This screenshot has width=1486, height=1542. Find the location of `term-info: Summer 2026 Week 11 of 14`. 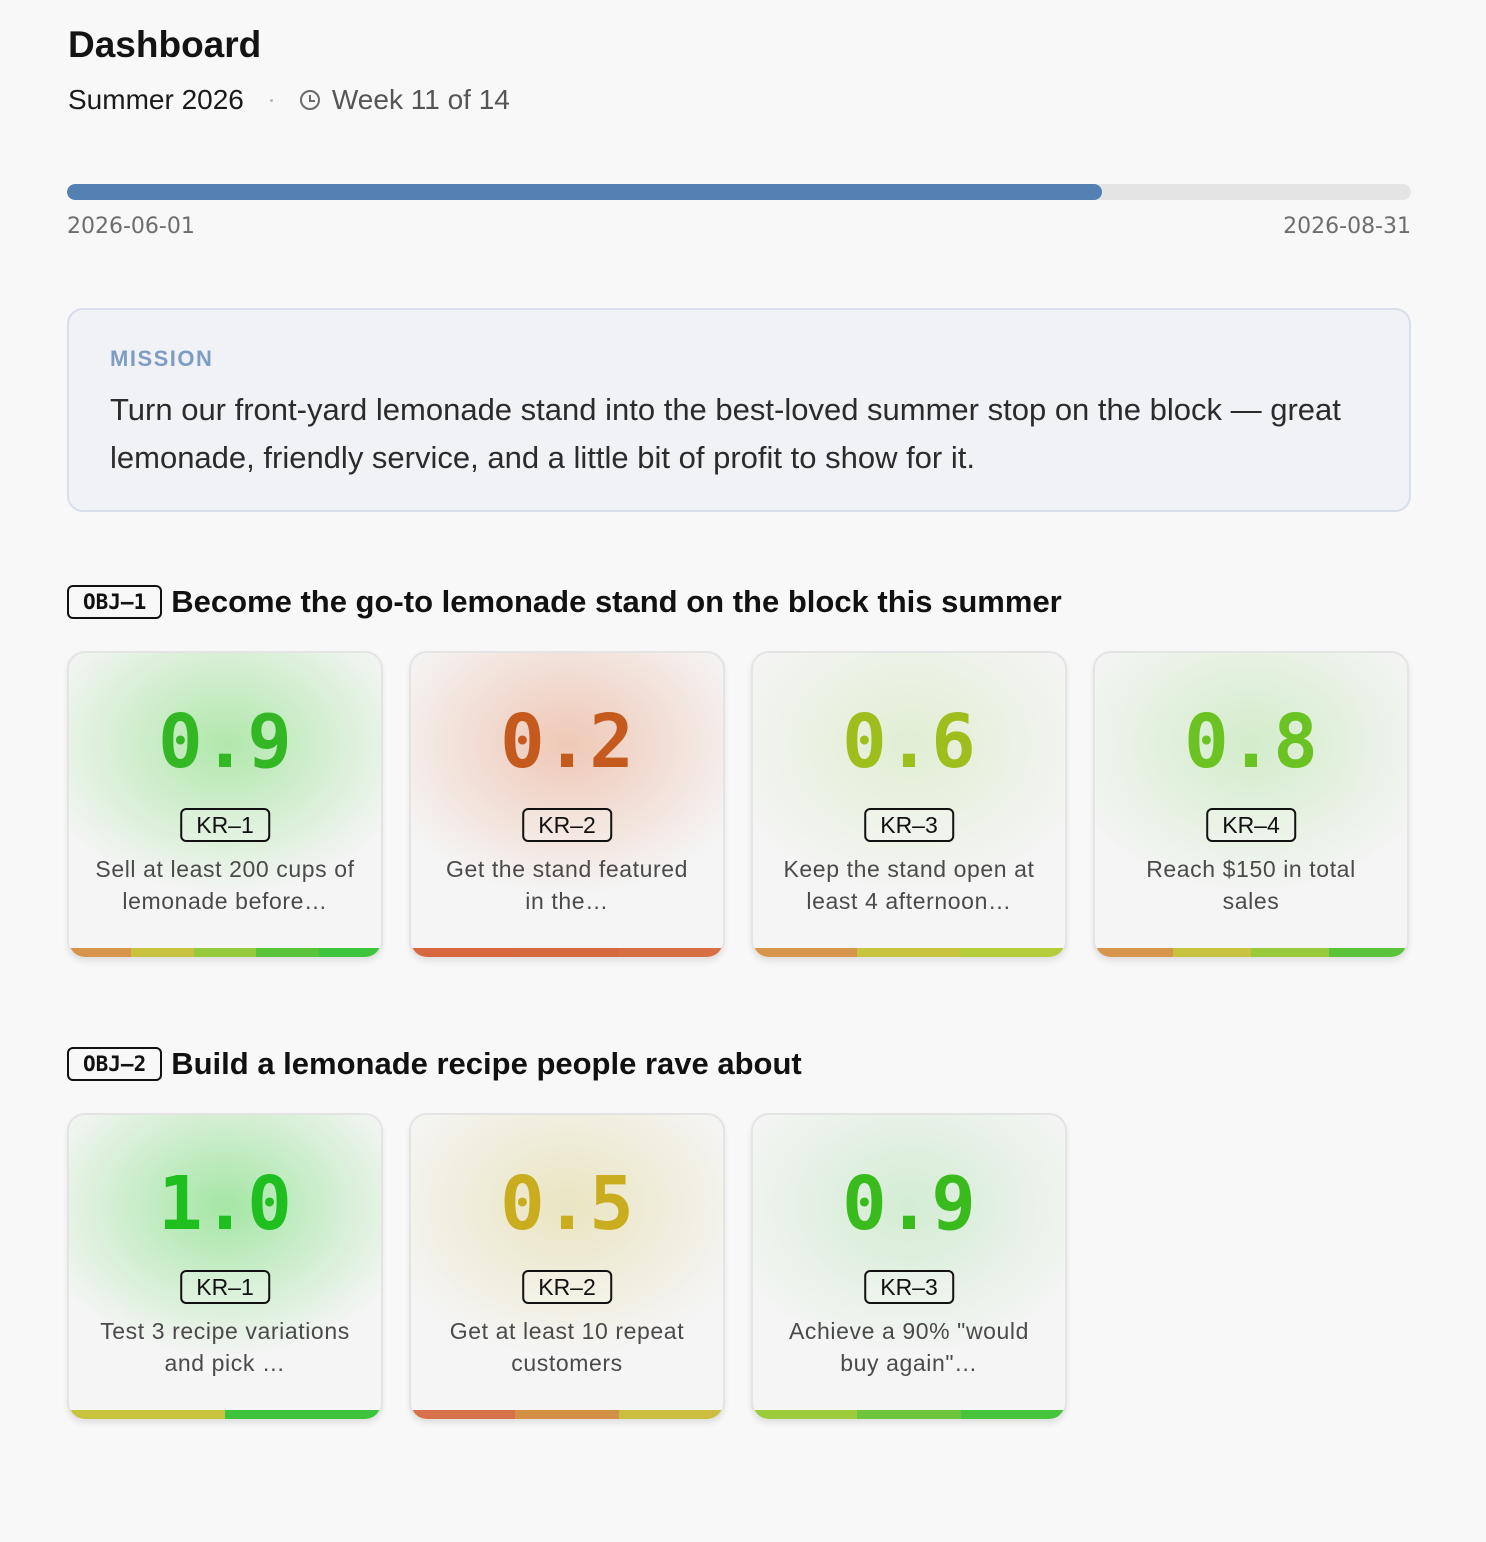

term-info: Summer 2026 Week 11 of 14 is located at coordinates (289, 100).